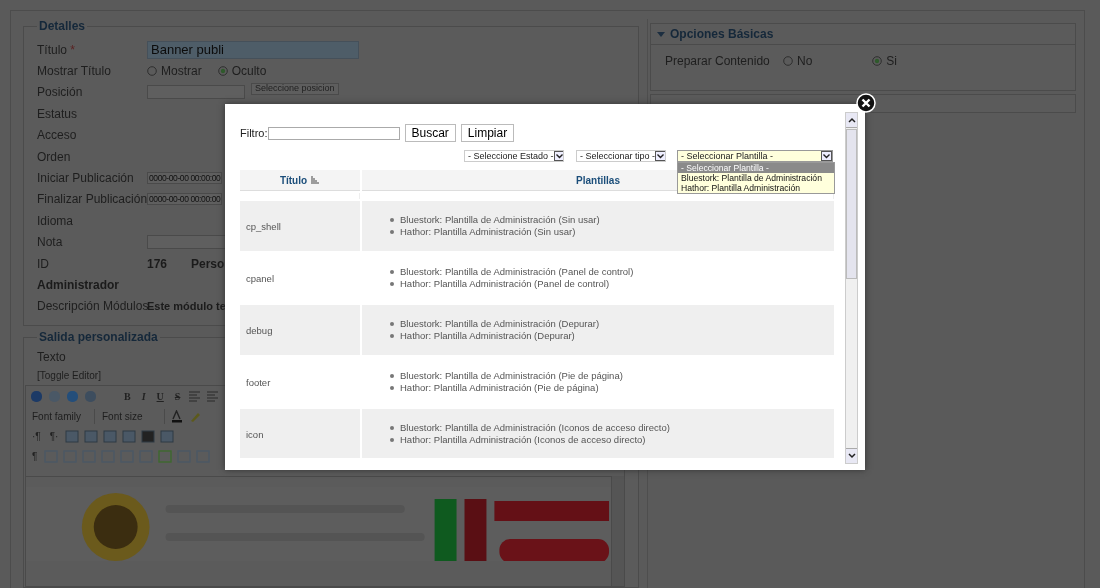  What do you see at coordinates (143, 396) in the screenshot?
I see `format-button: I` at bounding box center [143, 396].